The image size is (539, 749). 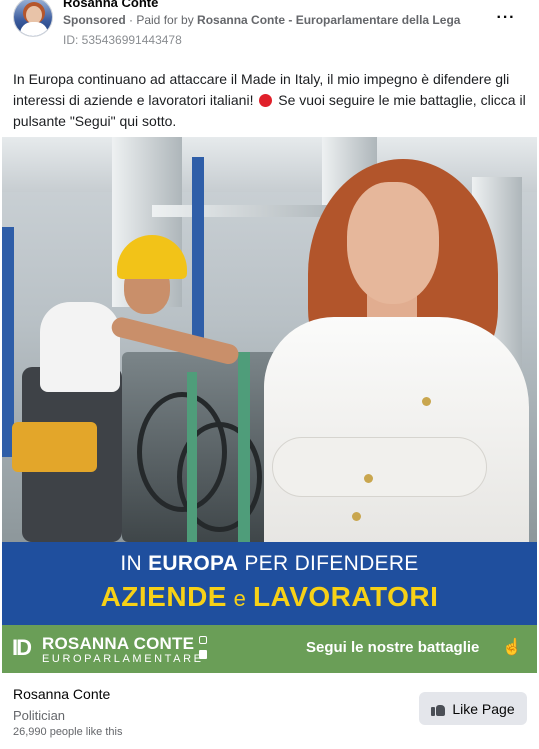 I want to click on woman-crossed-arms, so click(x=379, y=467).